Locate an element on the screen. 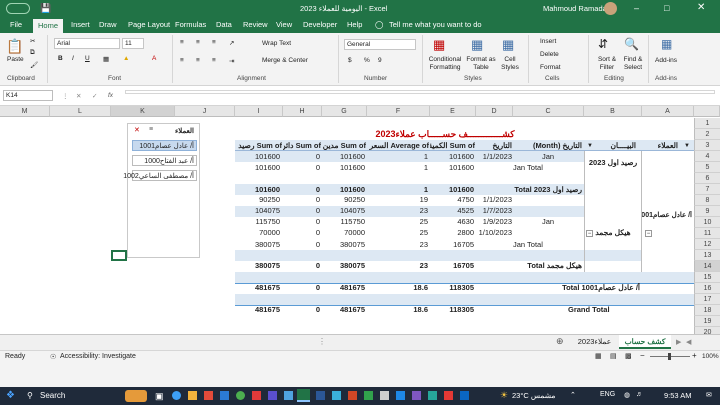  cell-d10: 1/7/2023 is located at coordinates (495, 211).